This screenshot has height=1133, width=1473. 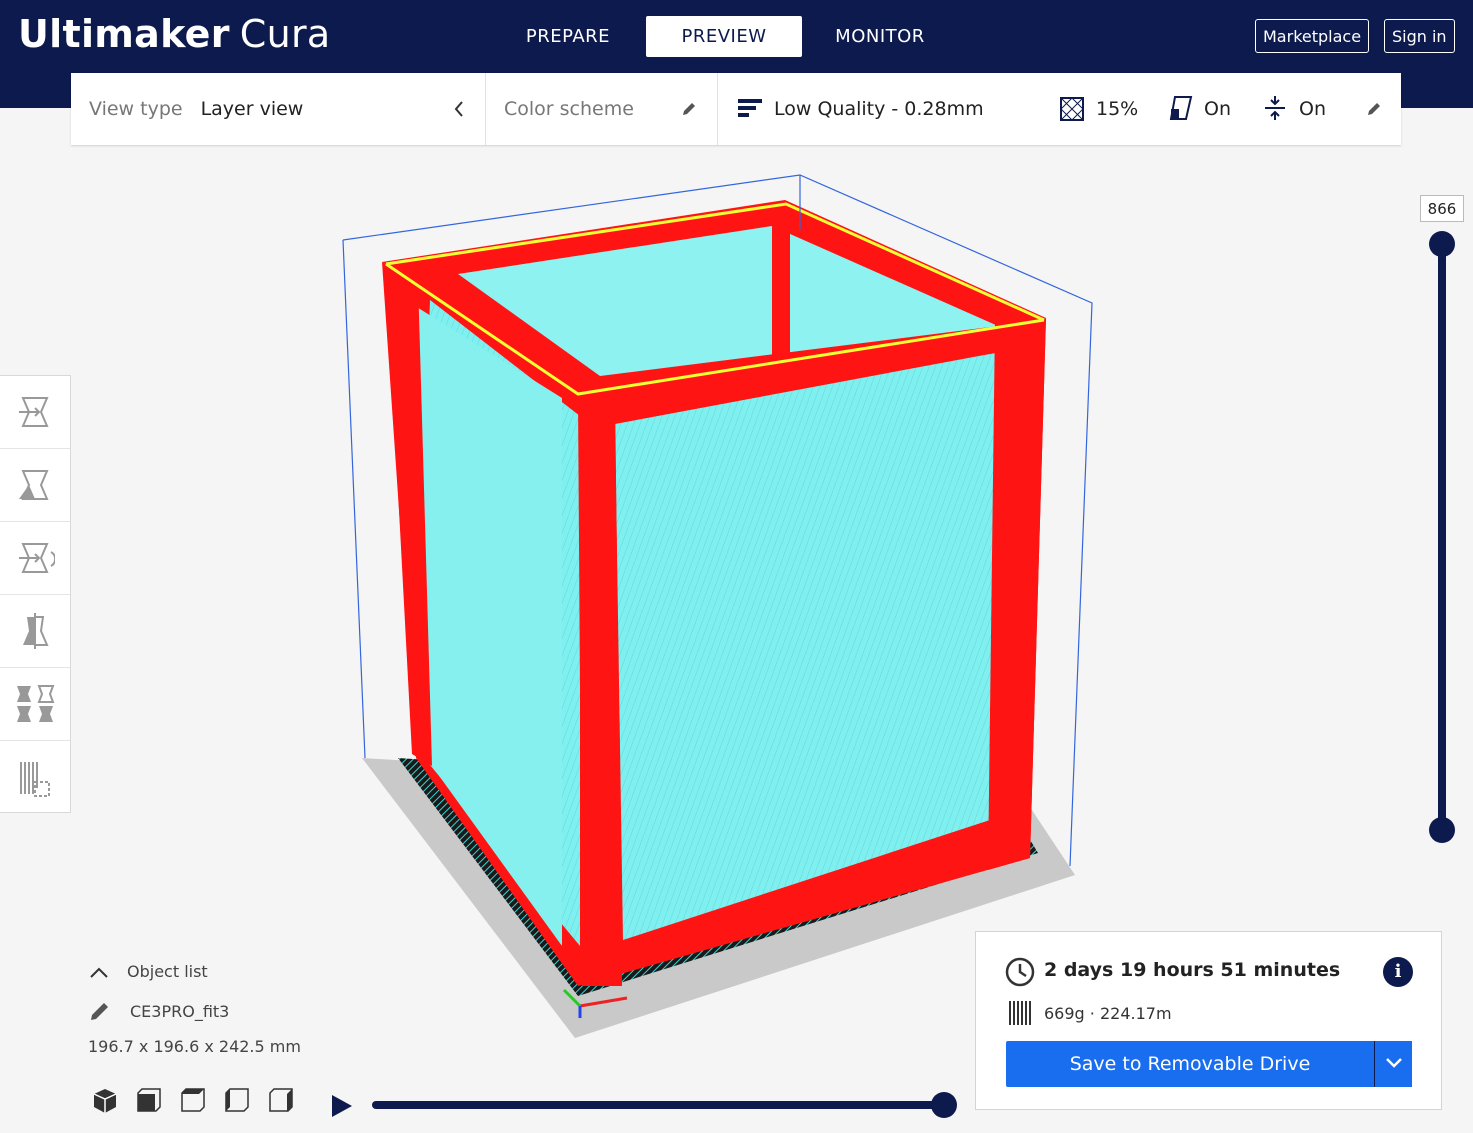 I want to click on print-time: 2 days 19 hours 51 minutes, so click(x=1192, y=970).